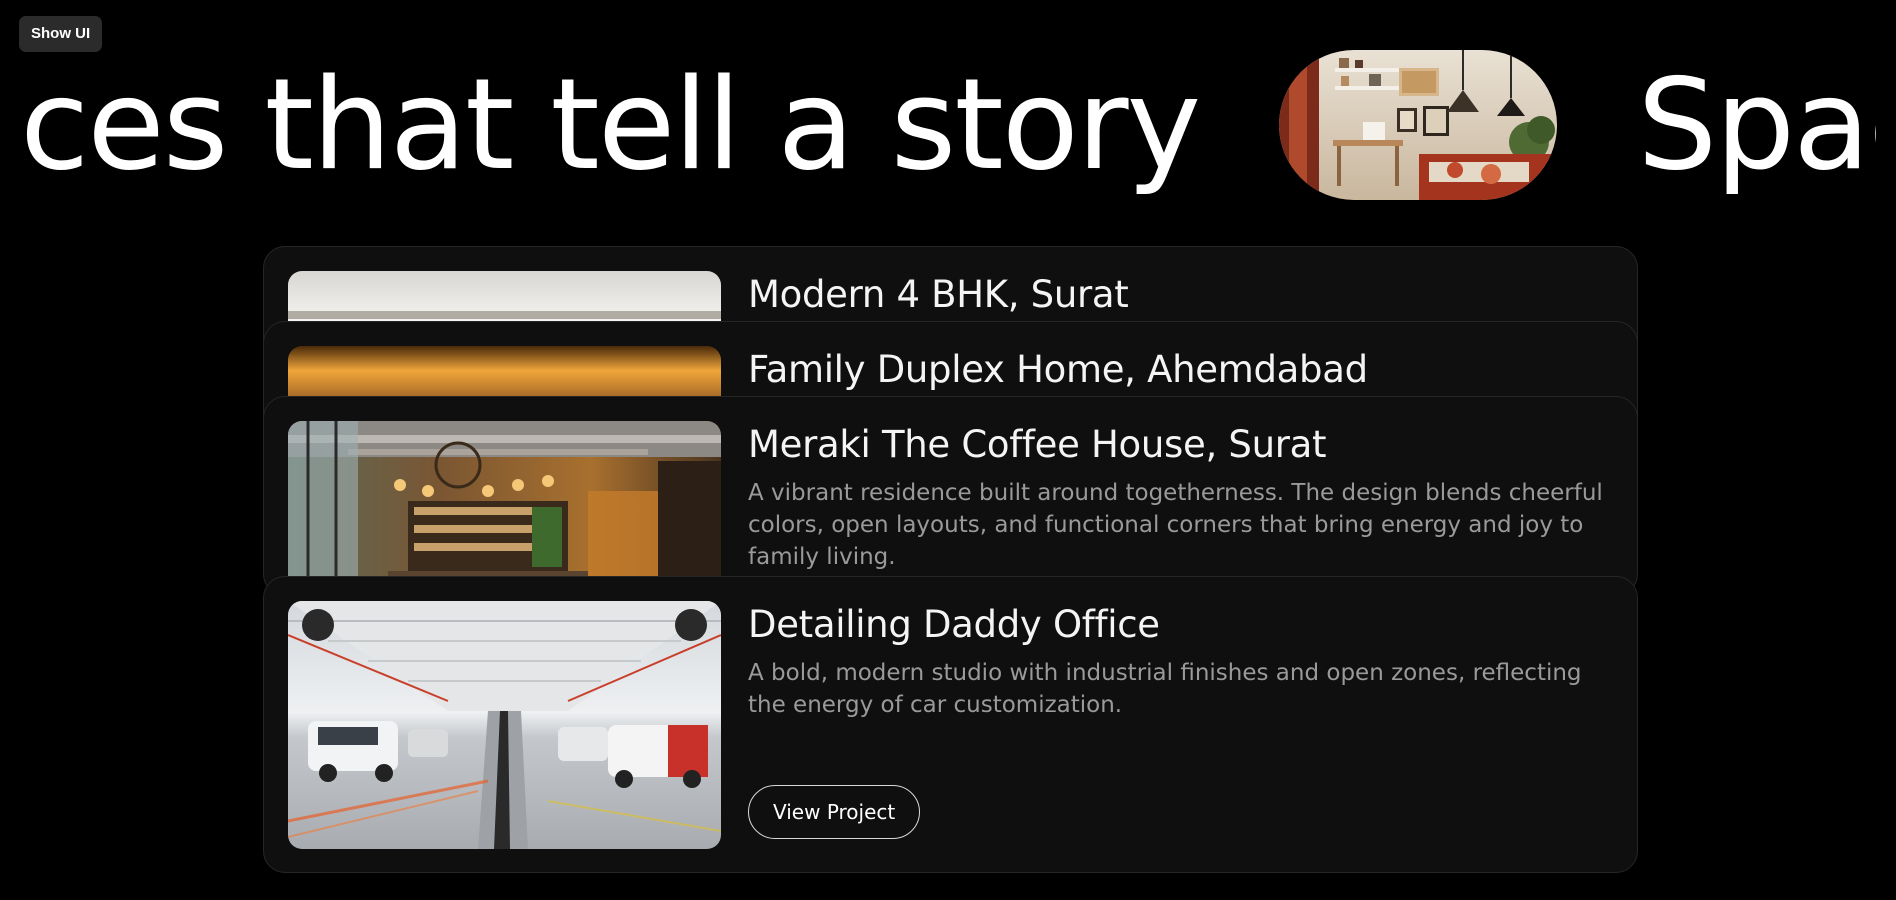 The image size is (1896, 900). What do you see at coordinates (954, 624) in the screenshot?
I see `project-title: Detailing Daddy Office` at bounding box center [954, 624].